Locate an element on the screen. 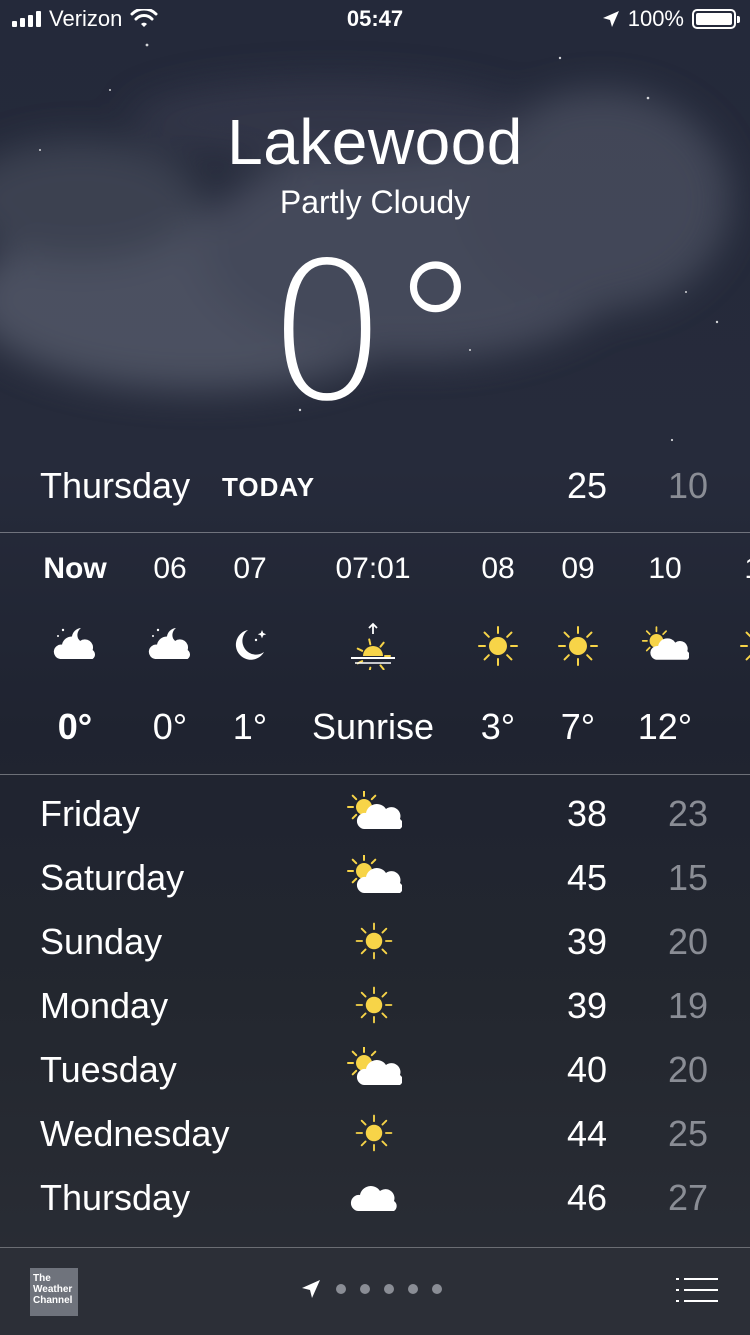 The height and width of the screenshot is (1335, 750). hourly-time: 11 is located at coordinates (727, 569).